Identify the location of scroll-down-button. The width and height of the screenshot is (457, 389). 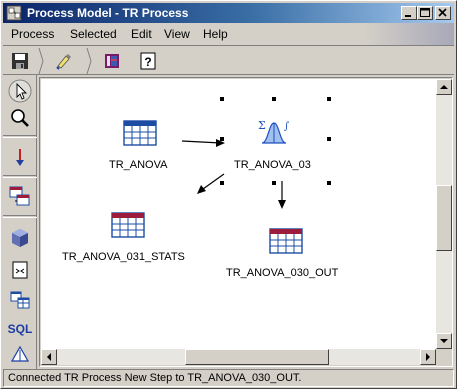
(444, 341).